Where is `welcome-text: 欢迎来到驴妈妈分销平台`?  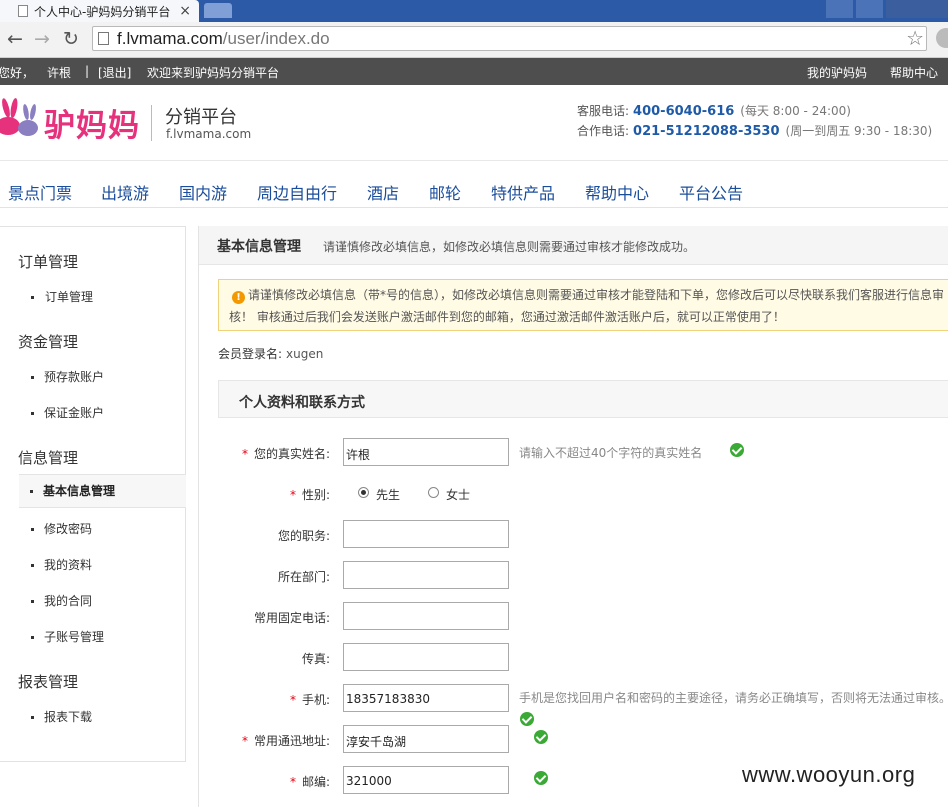 welcome-text: 欢迎来到驴妈妈分销平台 is located at coordinates (213, 73).